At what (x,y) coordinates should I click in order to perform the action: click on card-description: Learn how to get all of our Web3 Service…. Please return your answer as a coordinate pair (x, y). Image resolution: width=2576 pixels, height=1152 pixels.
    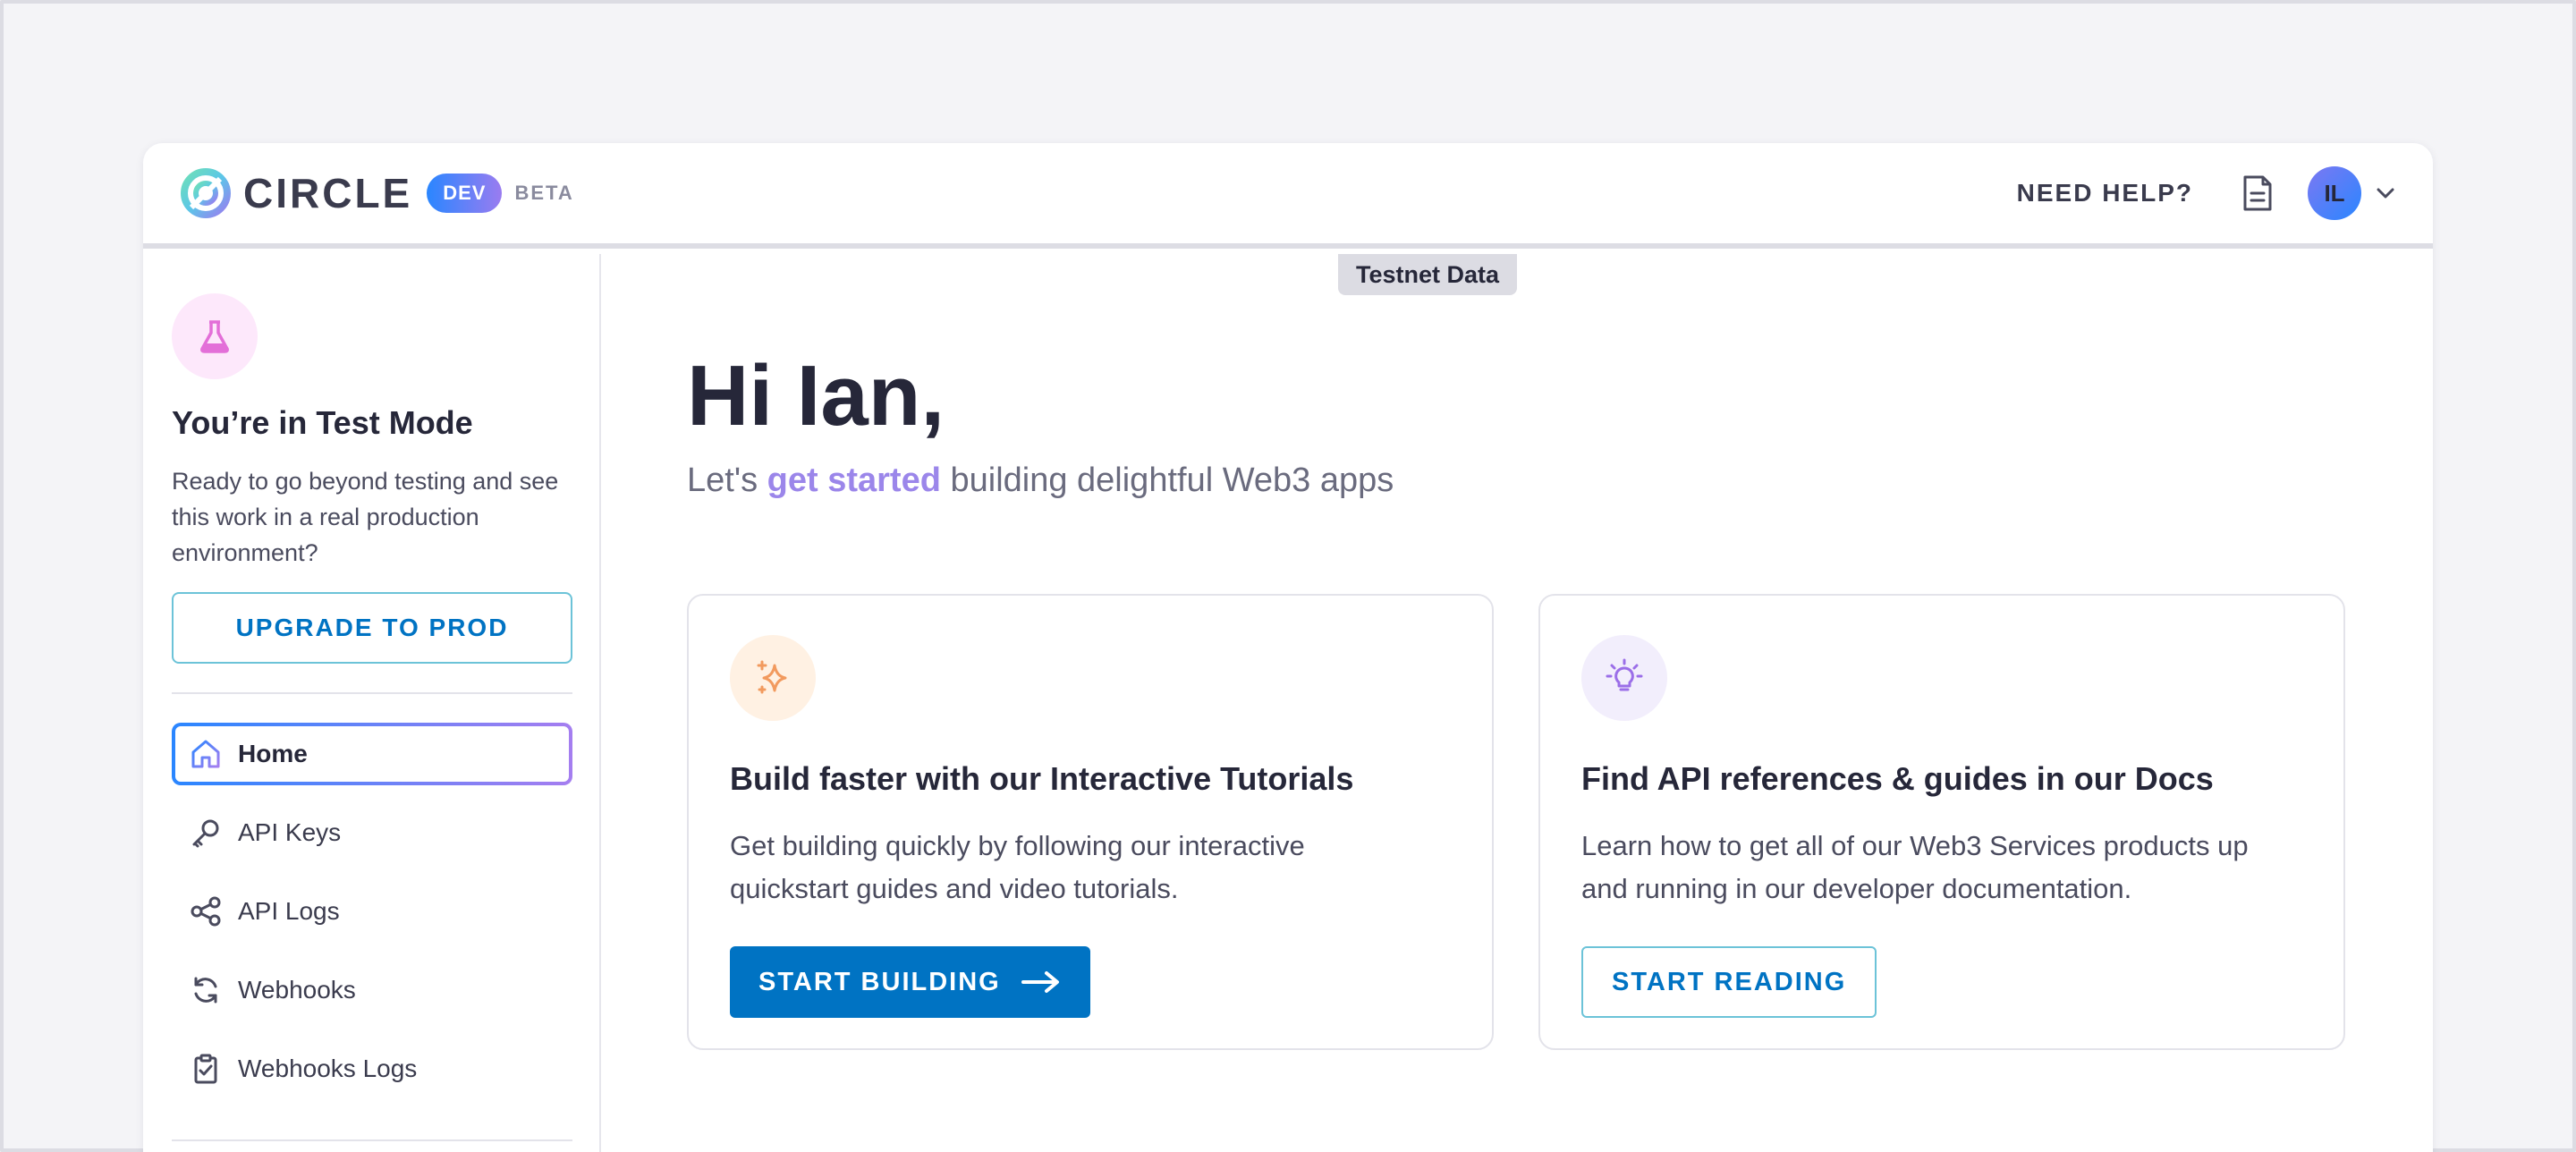
    Looking at the image, I should click on (1915, 867).